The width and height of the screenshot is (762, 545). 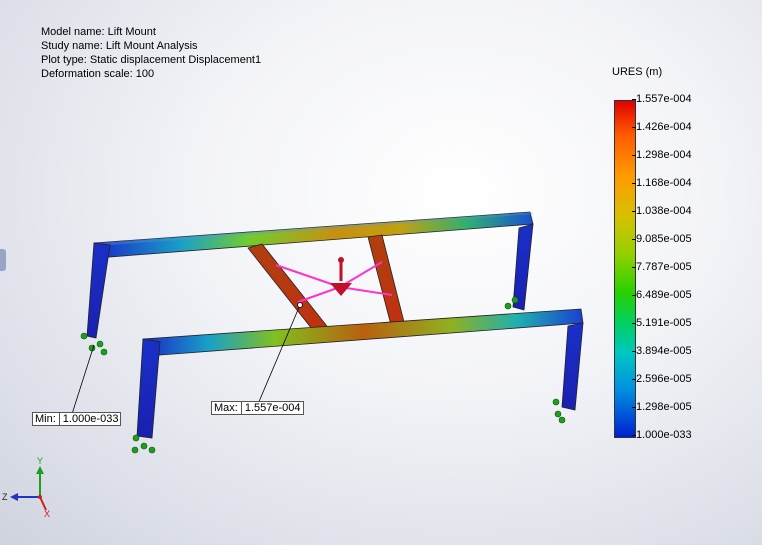 I want to click on triad-x-label: X, so click(x=47, y=514).